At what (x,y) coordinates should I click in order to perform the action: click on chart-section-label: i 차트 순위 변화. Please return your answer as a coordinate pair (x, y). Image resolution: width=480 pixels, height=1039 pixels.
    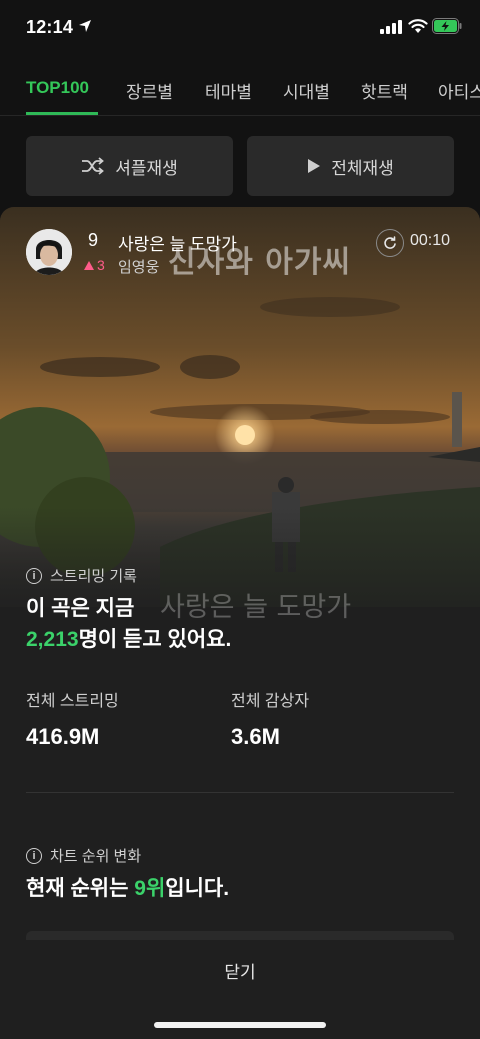
    Looking at the image, I should click on (83, 855).